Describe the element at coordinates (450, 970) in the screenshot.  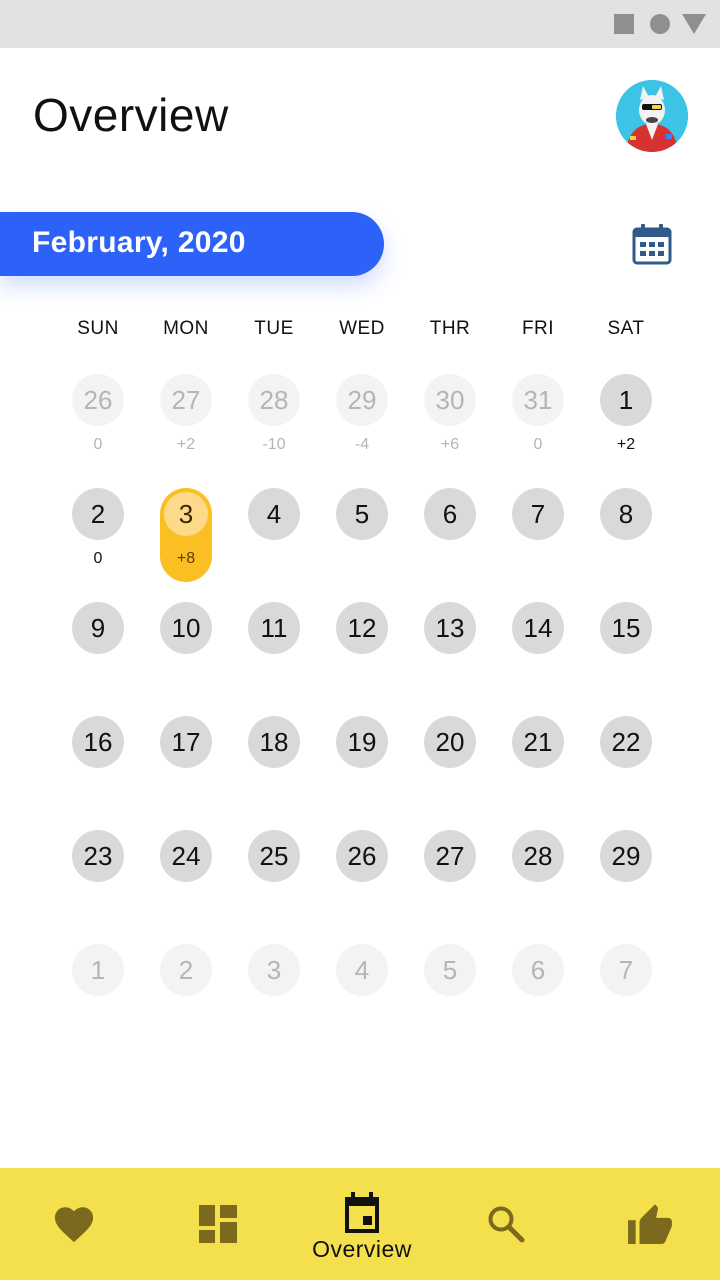
I see `day-cell-outside-month: 5` at that location.